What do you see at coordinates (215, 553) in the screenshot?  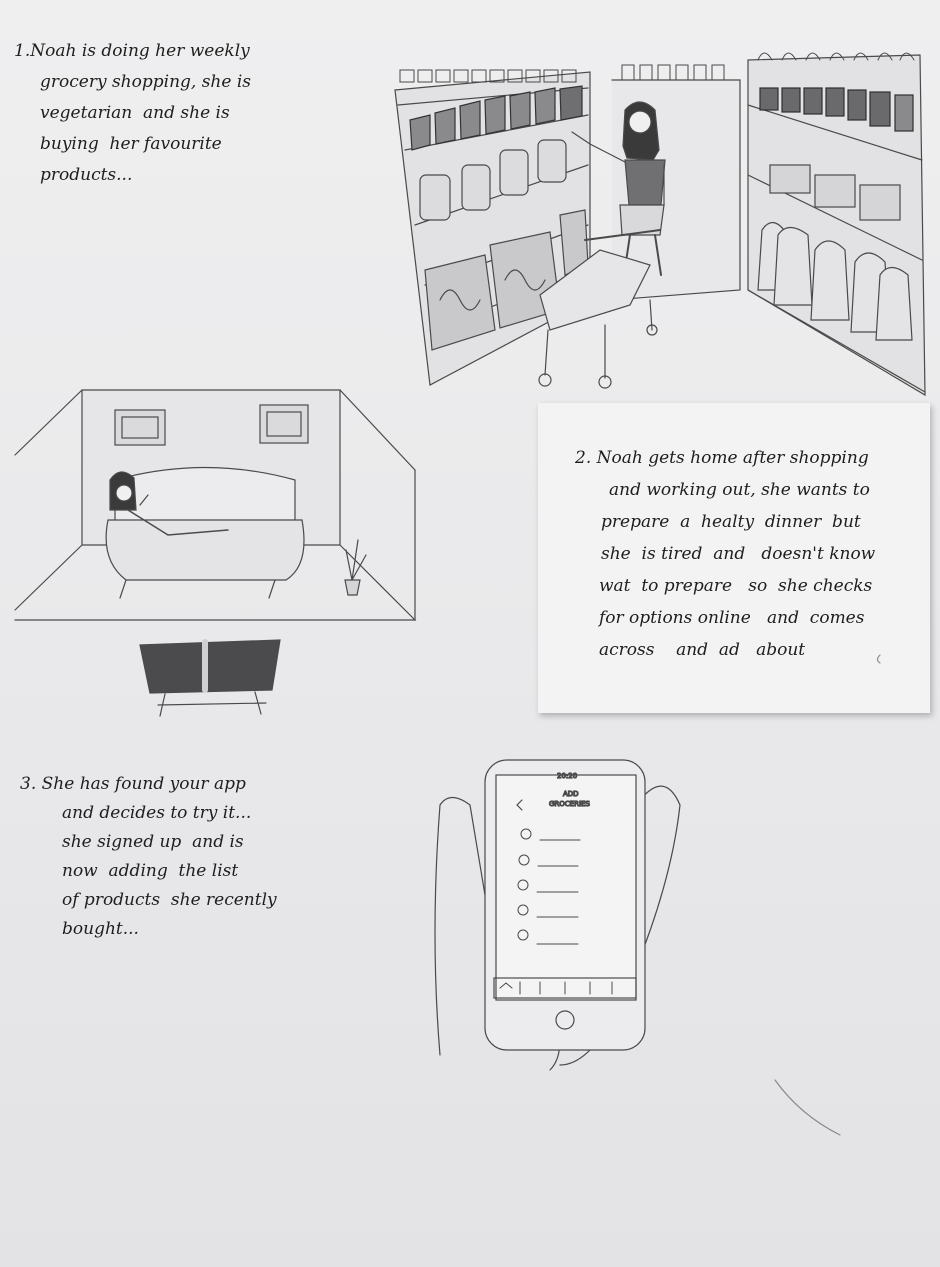 I see `living-room-sketch` at bounding box center [215, 553].